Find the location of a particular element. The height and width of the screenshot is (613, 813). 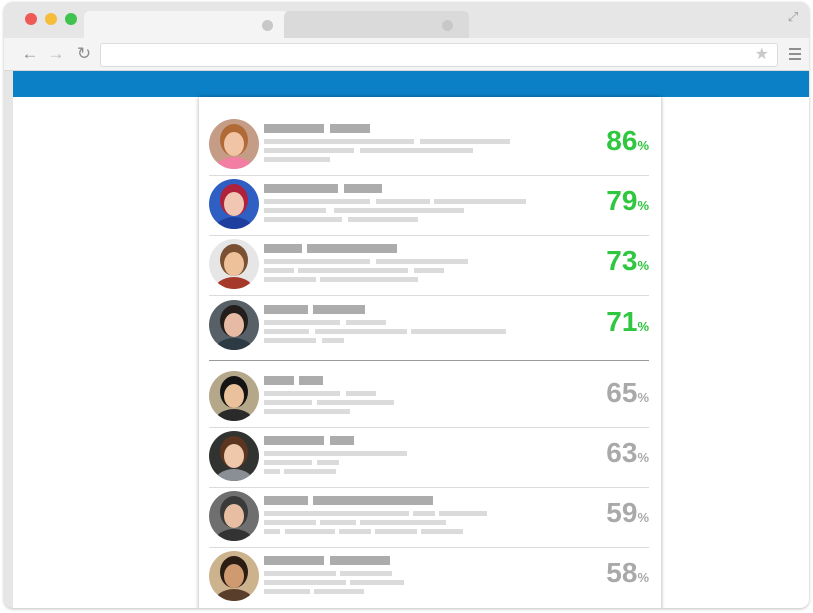

candidate-row: 63% is located at coordinates (429, 456).